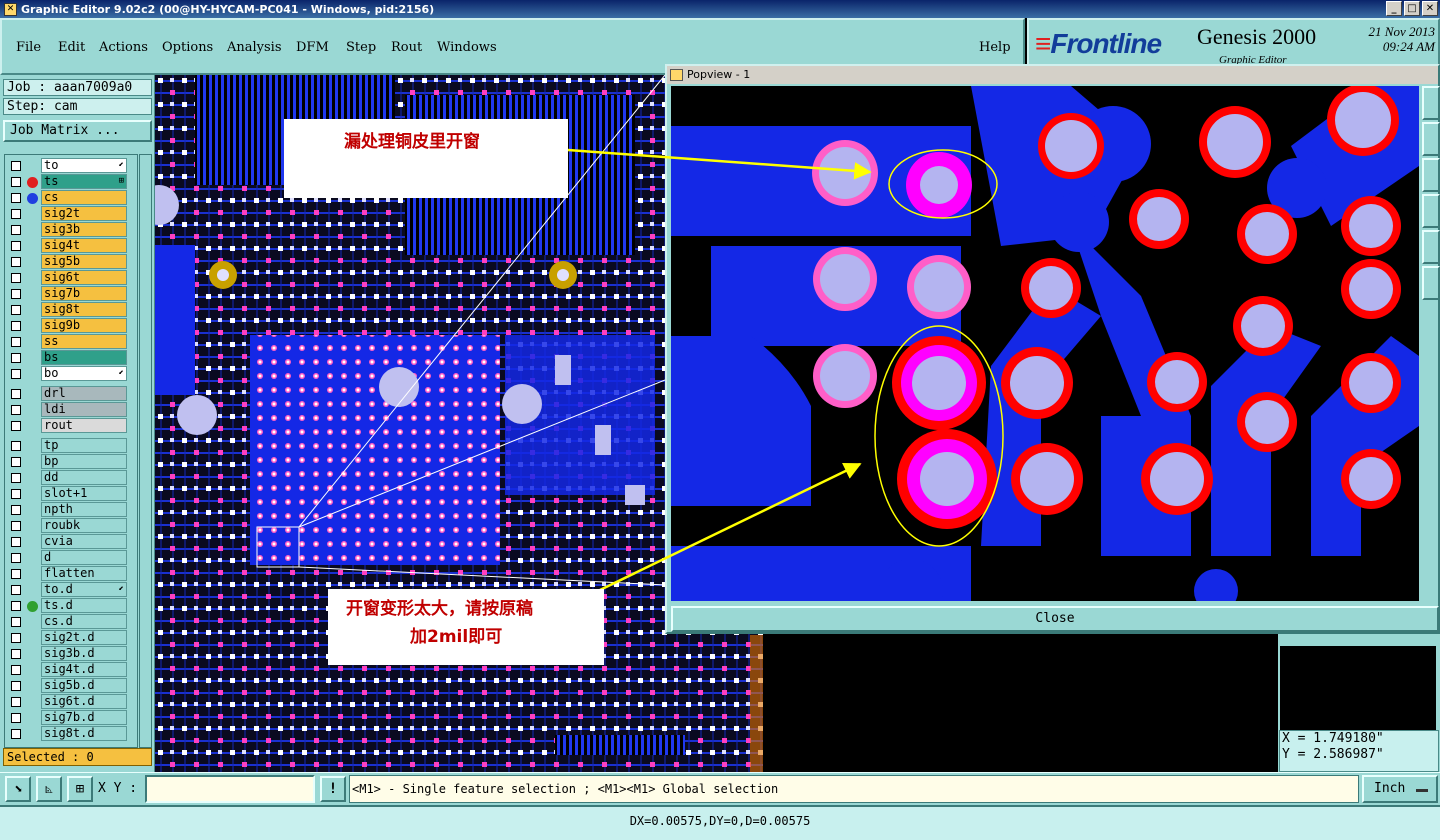 Image resolution: width=1440 pixels, height=840 pixels. Describe the element at coordinates (406, 47) in the screenshot. I see `menu-rout: Rout` at that location.